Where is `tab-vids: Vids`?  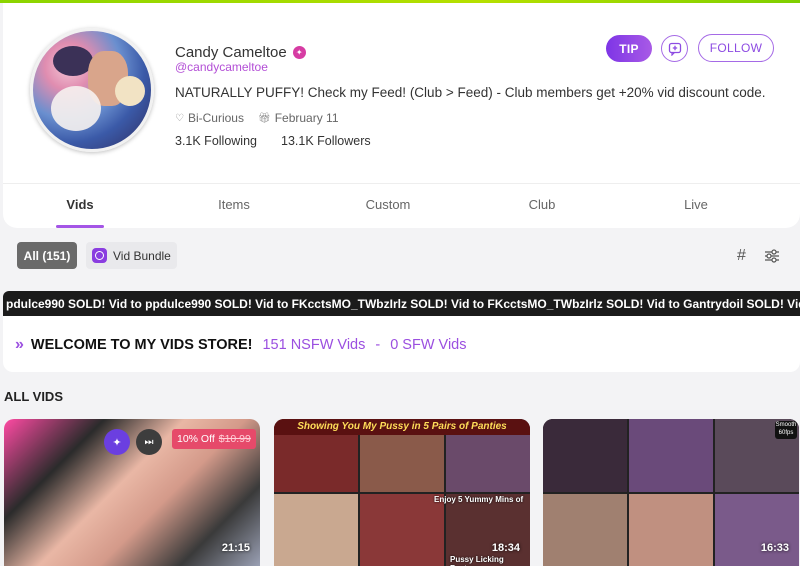
tab-vids: Vids is located at coordinates (80, 206).